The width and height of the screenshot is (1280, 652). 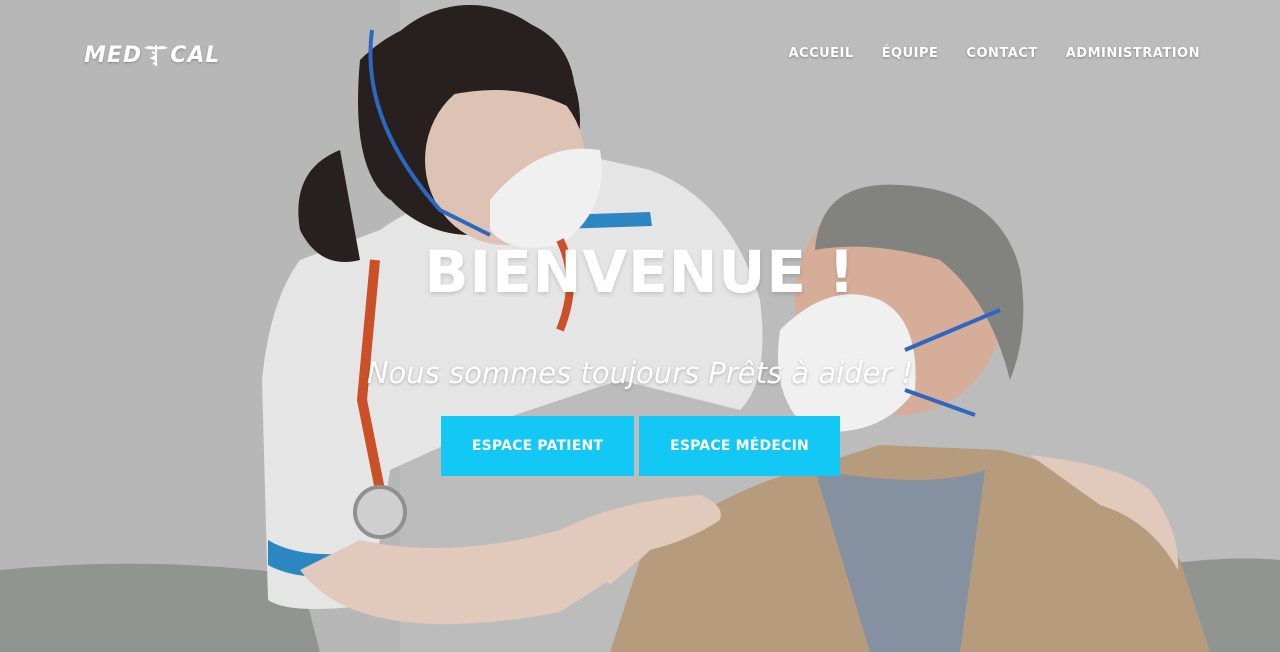 I want to click on logo-text-right: CAL, so click(x=195, y=55).